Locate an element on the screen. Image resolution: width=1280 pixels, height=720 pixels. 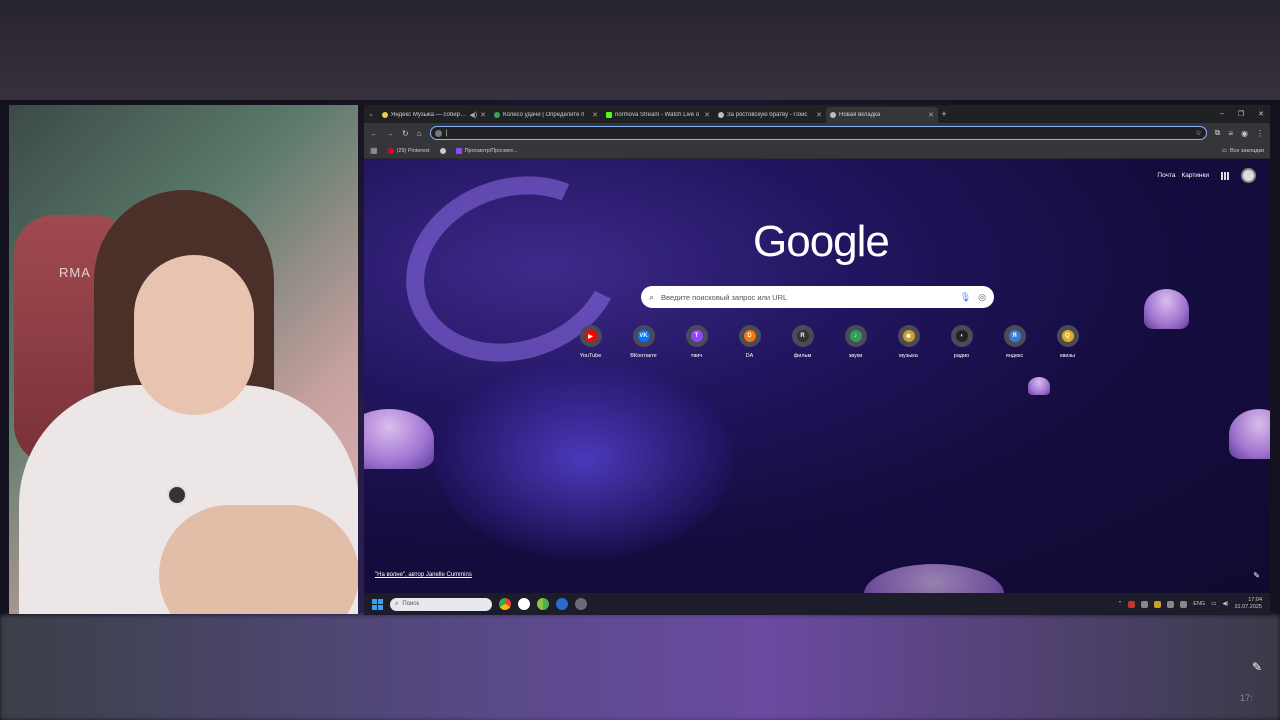
all-bookmarks: ▭ Все закладки is located at coordinates (1243, 151).